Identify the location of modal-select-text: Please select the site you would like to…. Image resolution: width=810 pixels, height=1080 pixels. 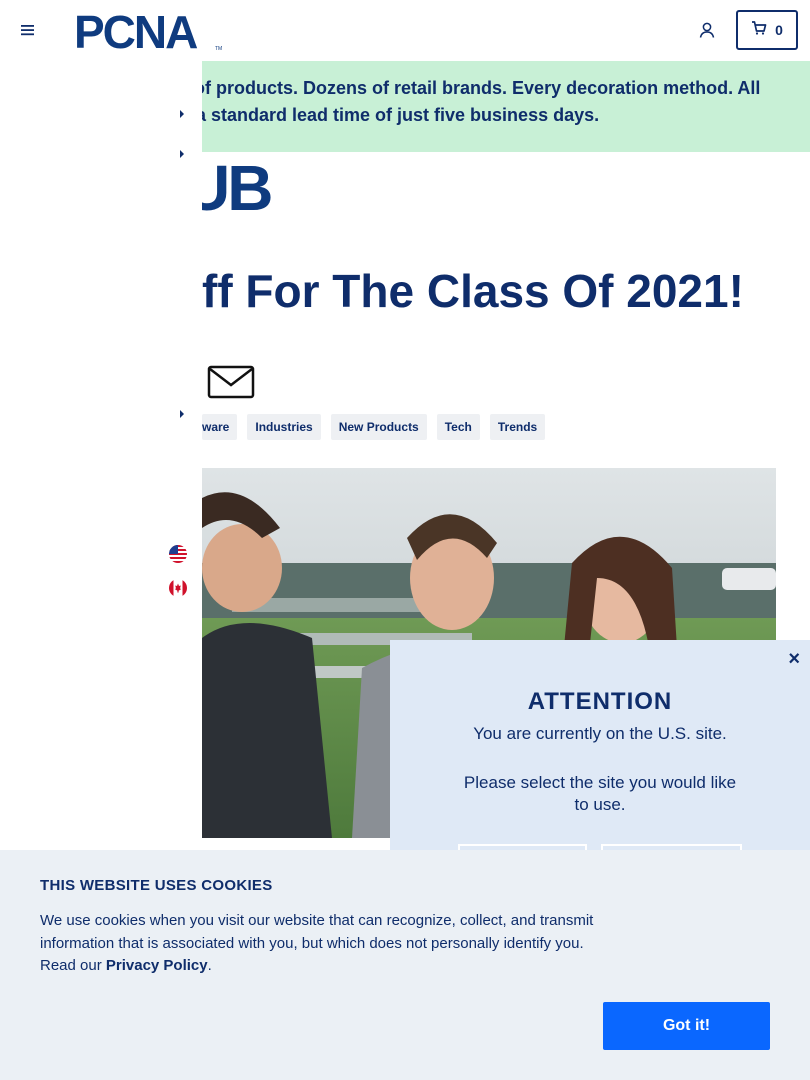
(600, 793).